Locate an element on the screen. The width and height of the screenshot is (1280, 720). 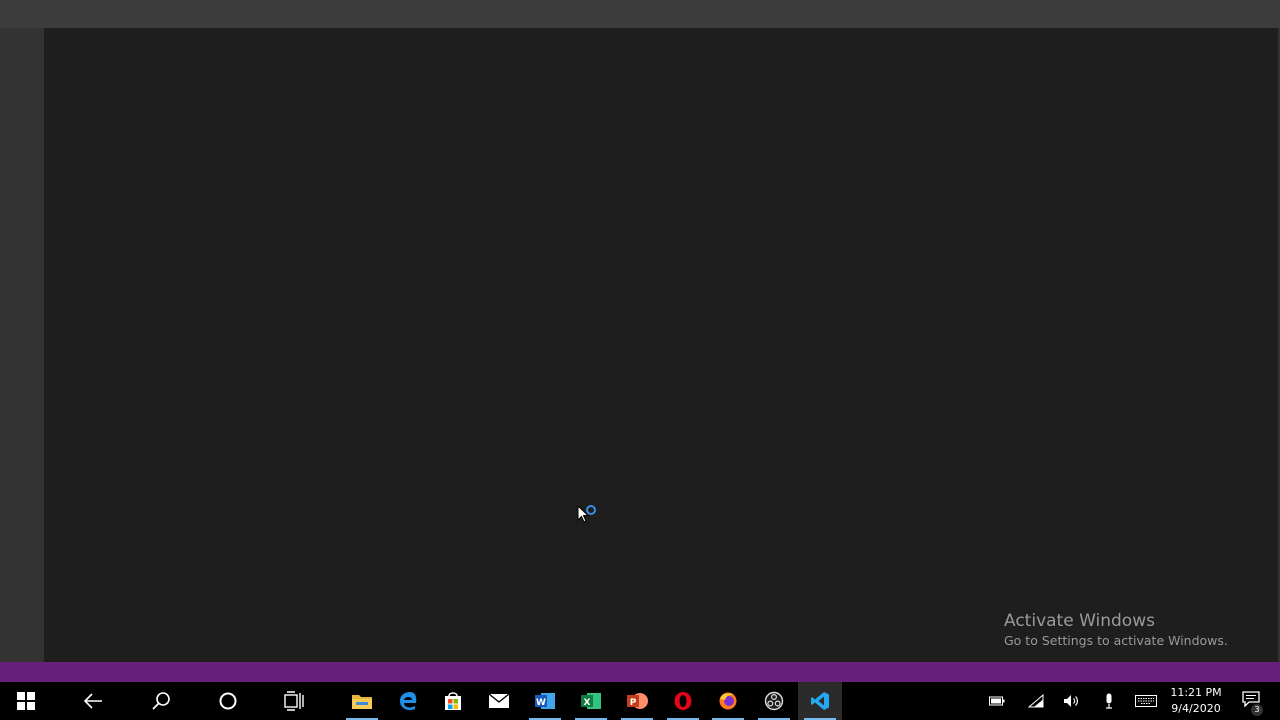
clock-time: 11:21 PM is located at coordinates (1196, 692).